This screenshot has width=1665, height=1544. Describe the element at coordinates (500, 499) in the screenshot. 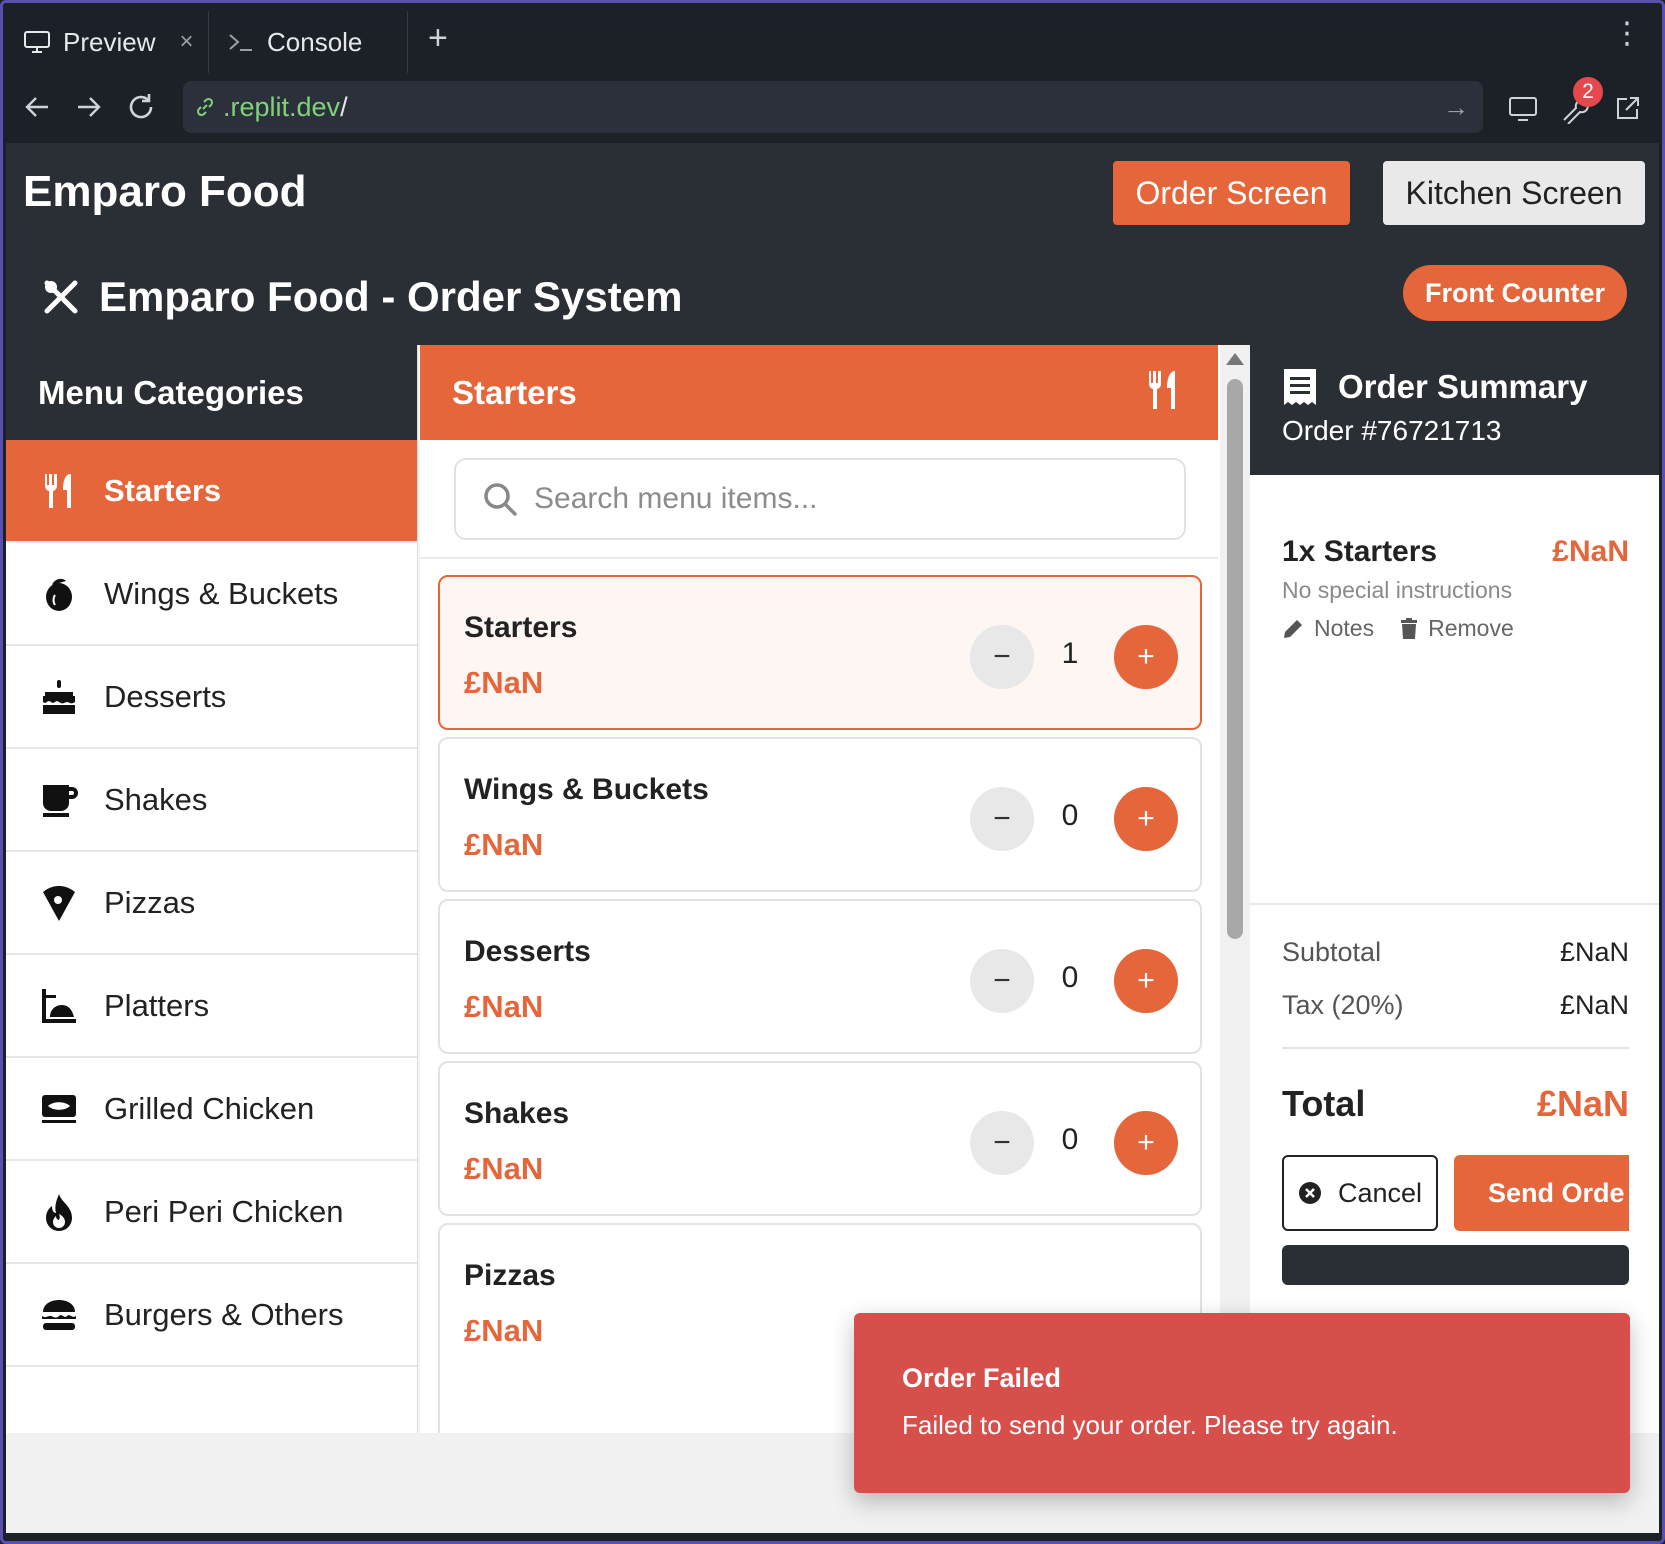

I see `search-icon` at that location.